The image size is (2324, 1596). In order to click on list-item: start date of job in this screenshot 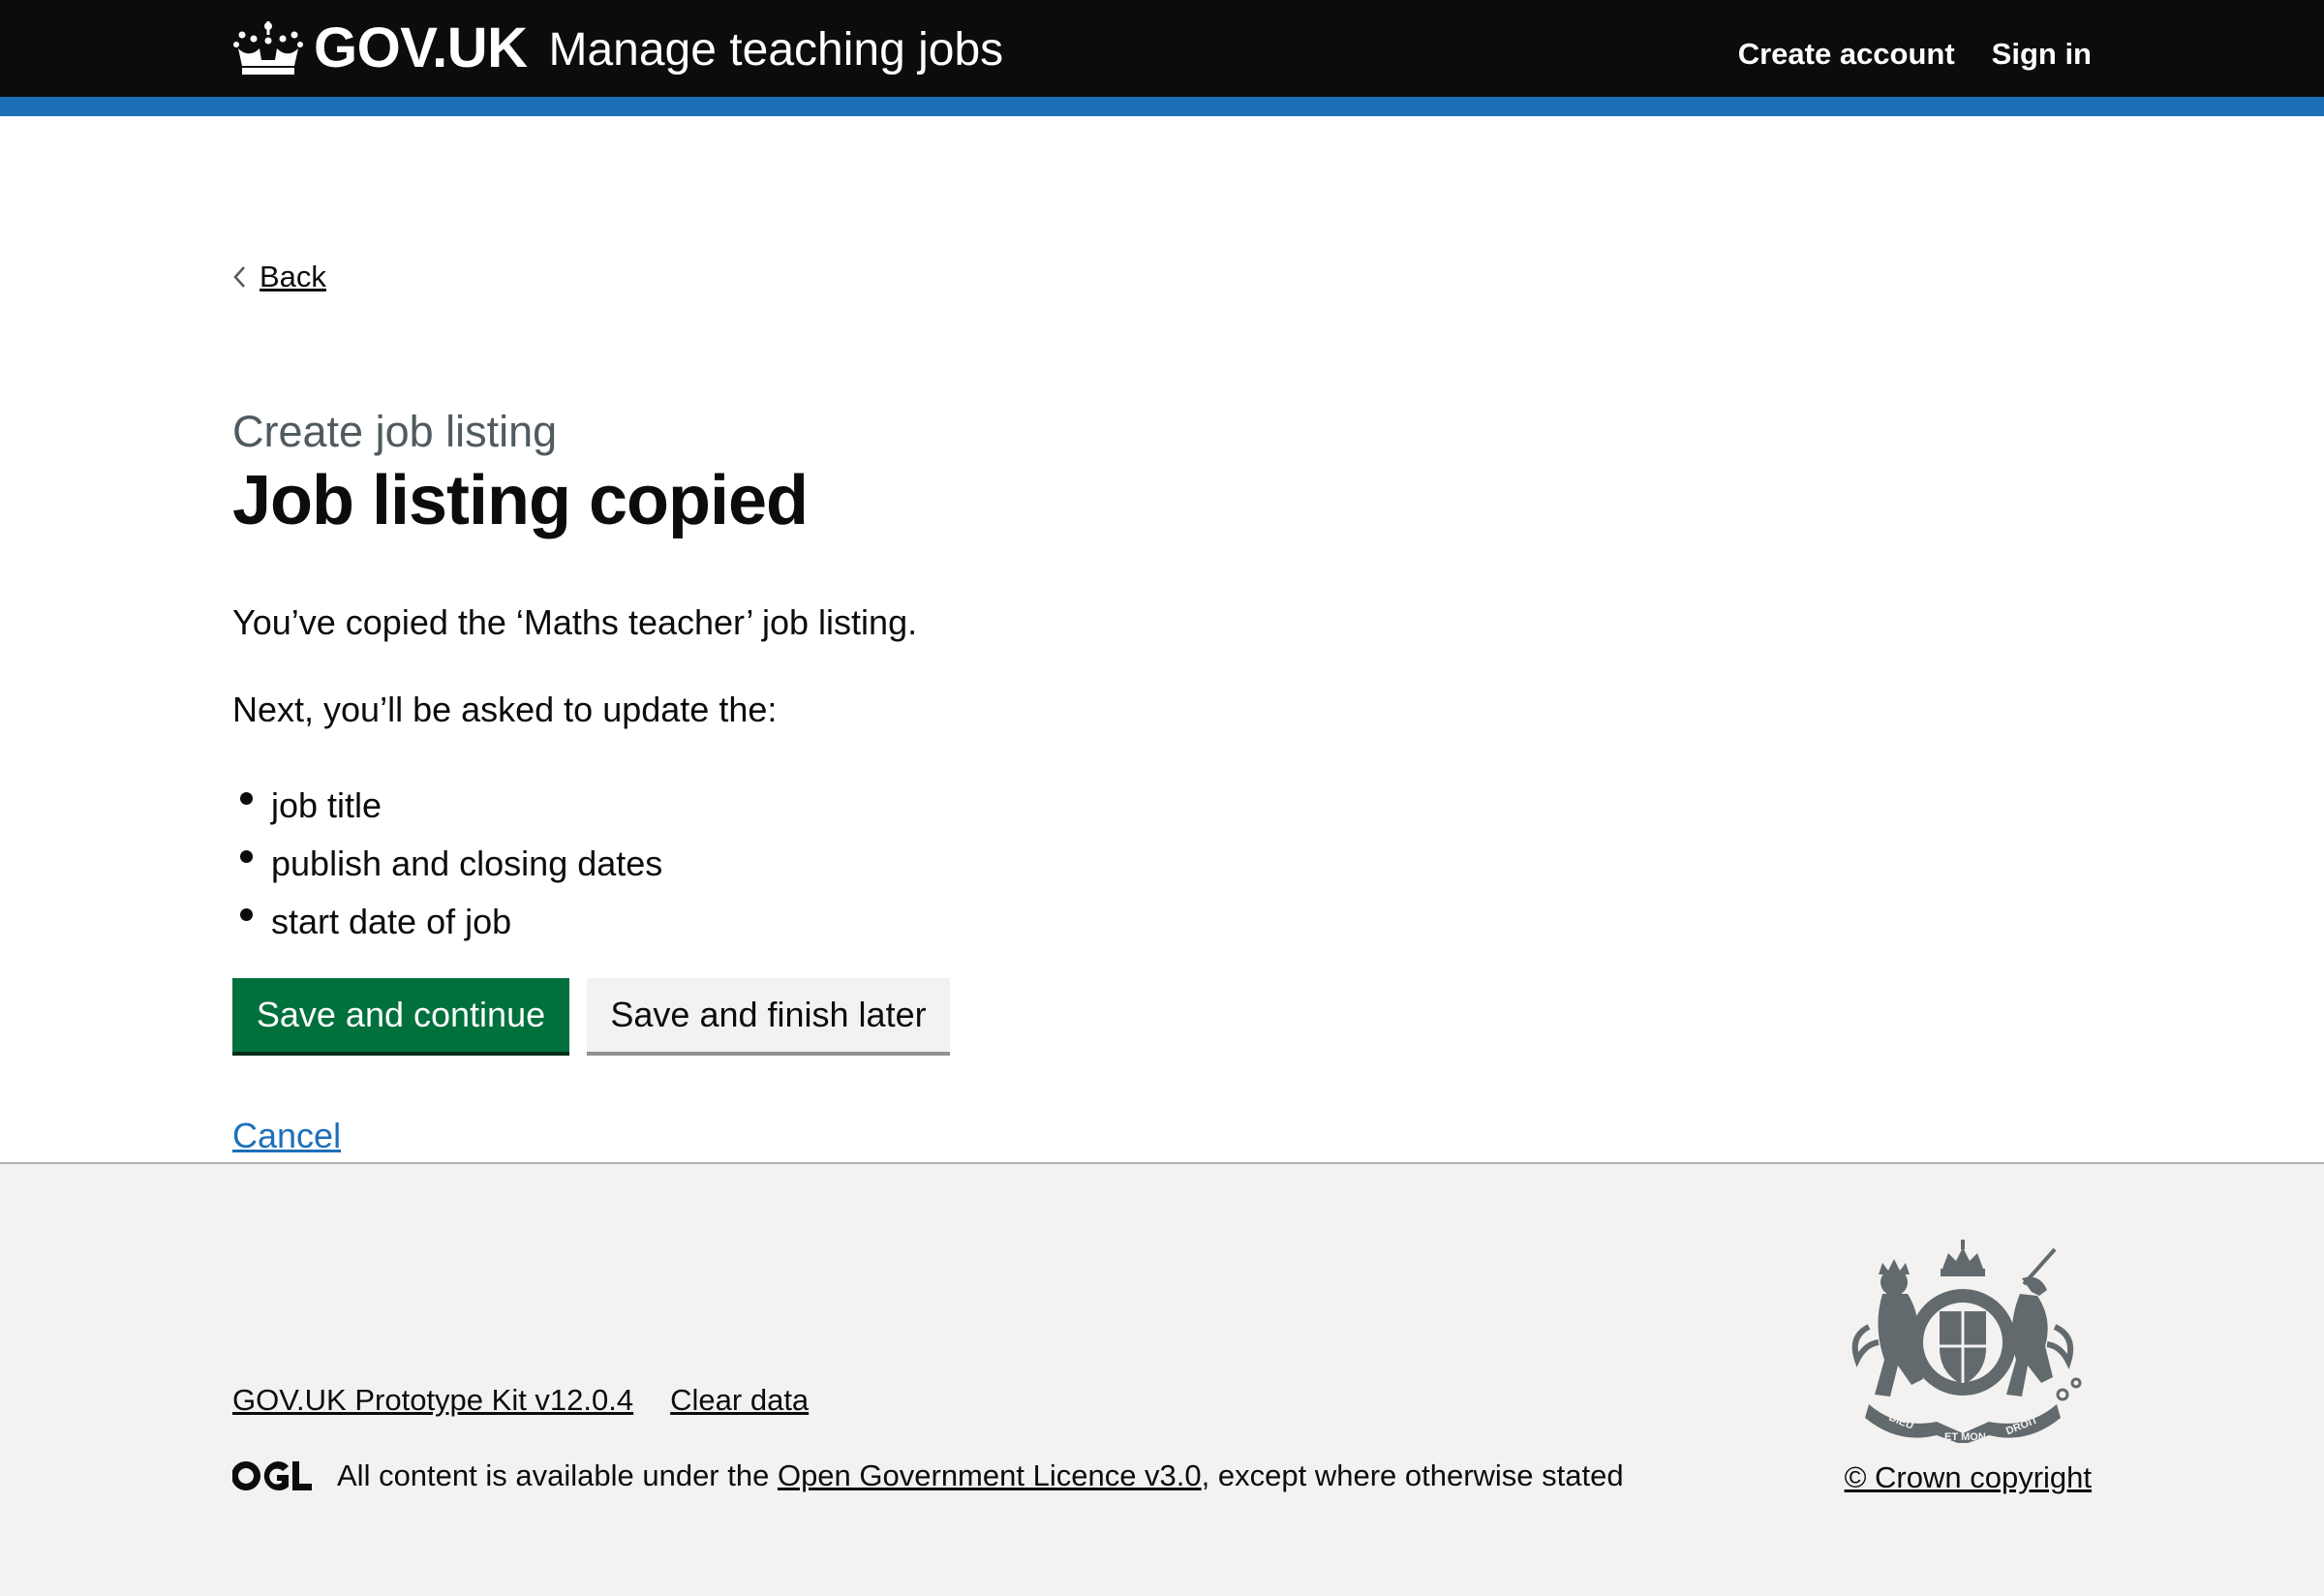, I will do `click(447, 922)`.